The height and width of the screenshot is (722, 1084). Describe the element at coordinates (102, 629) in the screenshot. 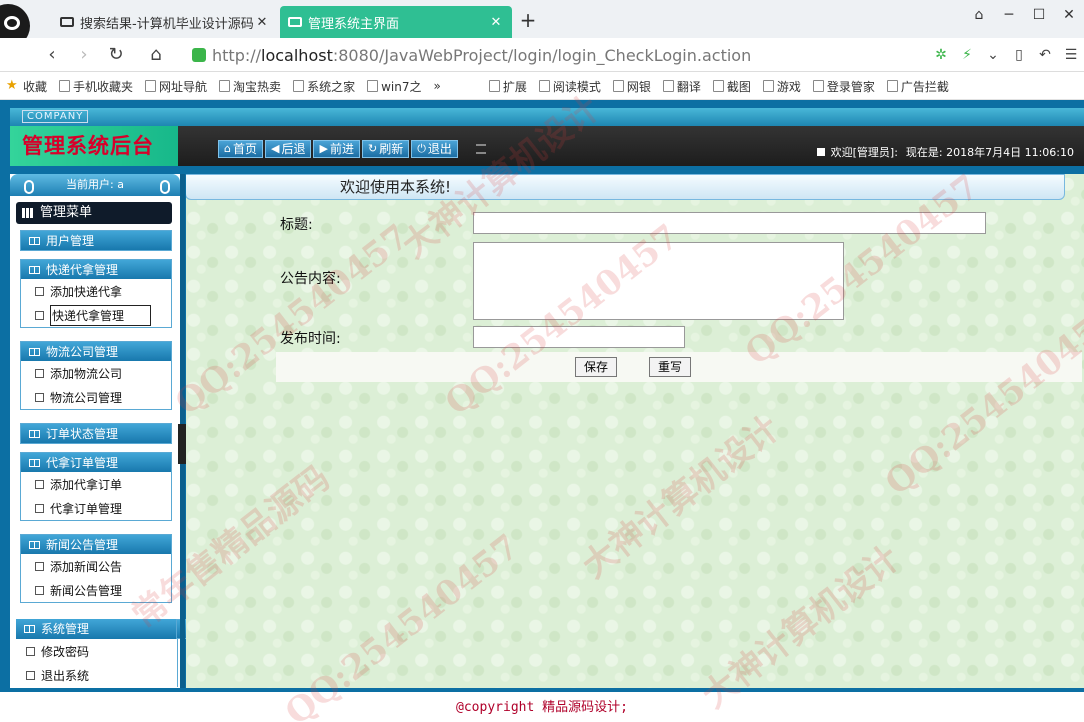

I see `menu-group-title: 系统管理` at that location.